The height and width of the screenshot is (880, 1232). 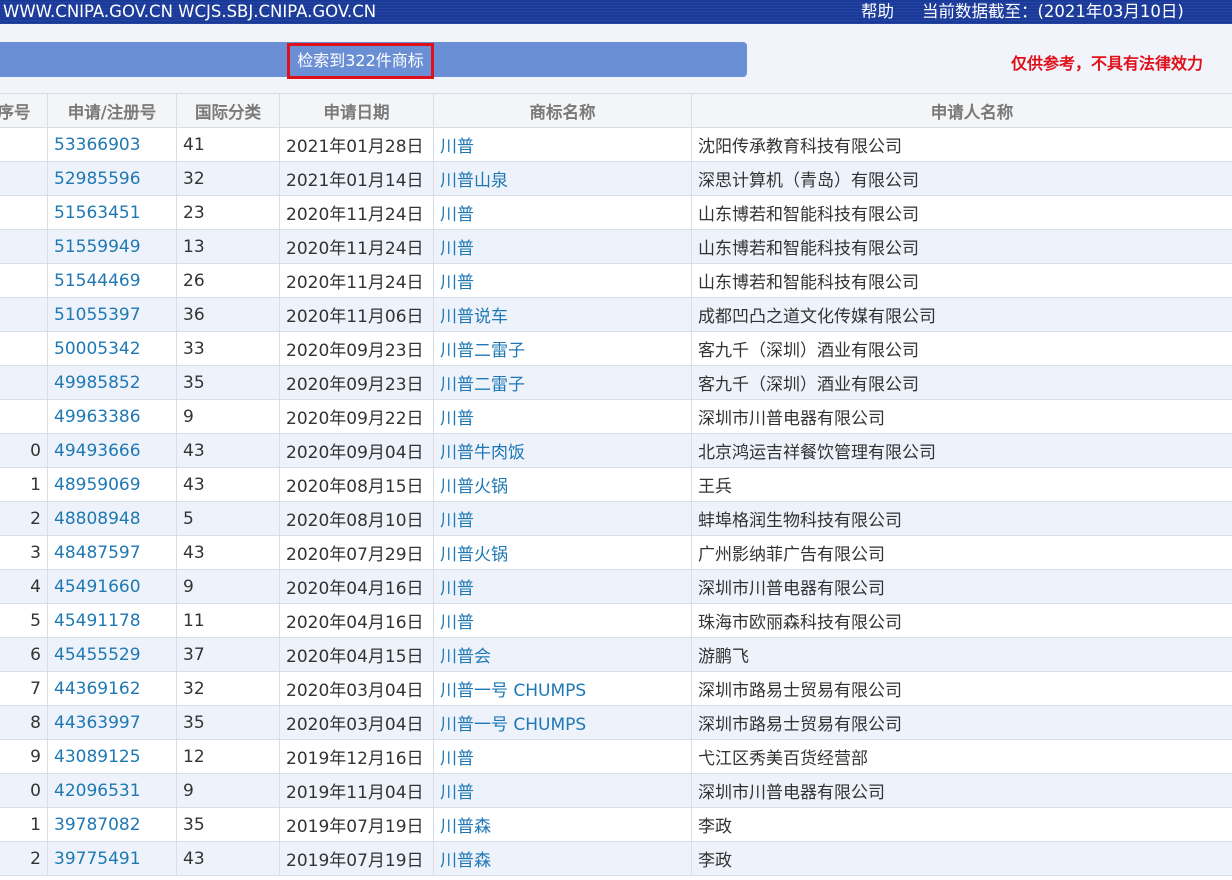 What do you see at coordinates (24, 110) in the screenshot?
I see `column-header-seq: 序号` at bounding box center [24, 110].